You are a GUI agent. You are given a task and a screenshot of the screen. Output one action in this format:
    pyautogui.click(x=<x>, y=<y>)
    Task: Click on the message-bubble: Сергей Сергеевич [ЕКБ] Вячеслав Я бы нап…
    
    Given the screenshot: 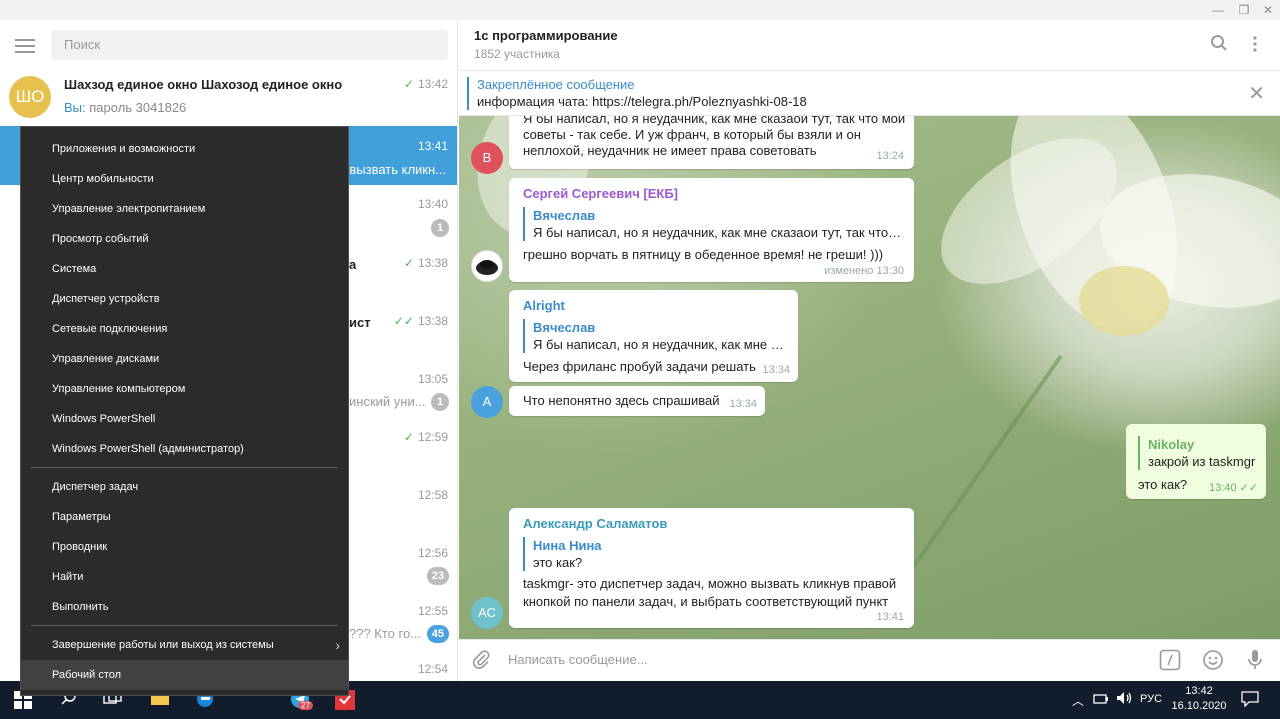 What is the action you would take?
    pyautogui.click(x=711, y=230)
    